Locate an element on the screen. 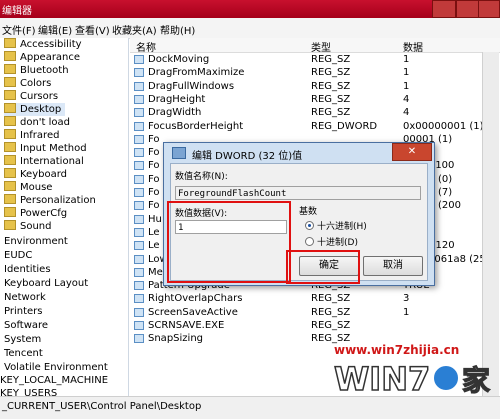  tree-root-volatile-environment: Volatile Environment is located at coordinates (56, 367).